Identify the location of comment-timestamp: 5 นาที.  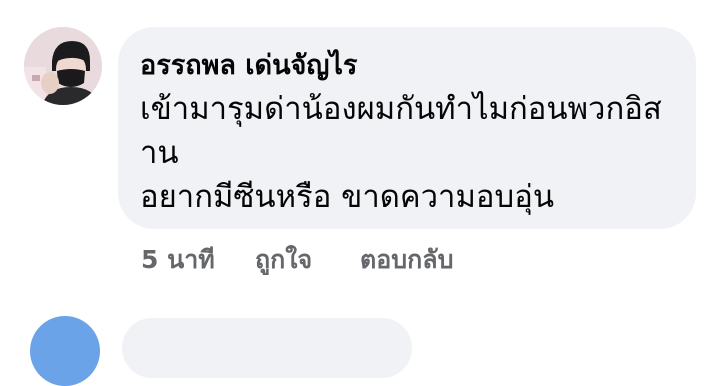
(178, 260).